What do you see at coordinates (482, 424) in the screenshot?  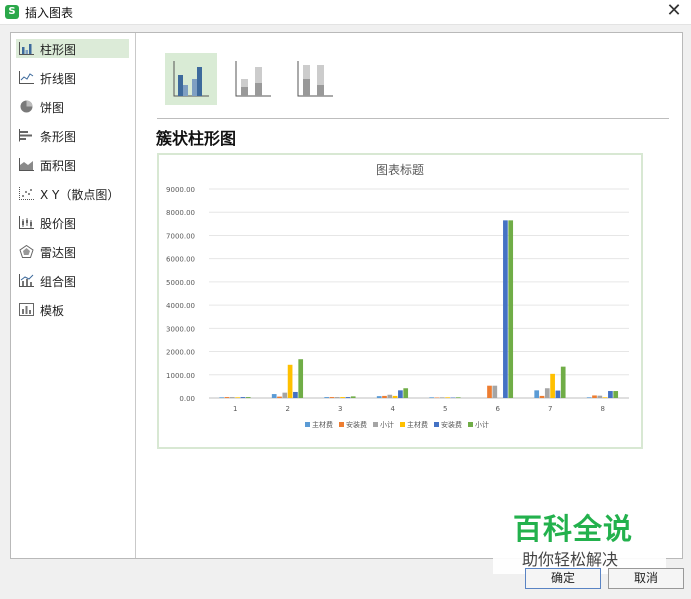 I see `legend-label: 小计` at bounding box center [482, 424].